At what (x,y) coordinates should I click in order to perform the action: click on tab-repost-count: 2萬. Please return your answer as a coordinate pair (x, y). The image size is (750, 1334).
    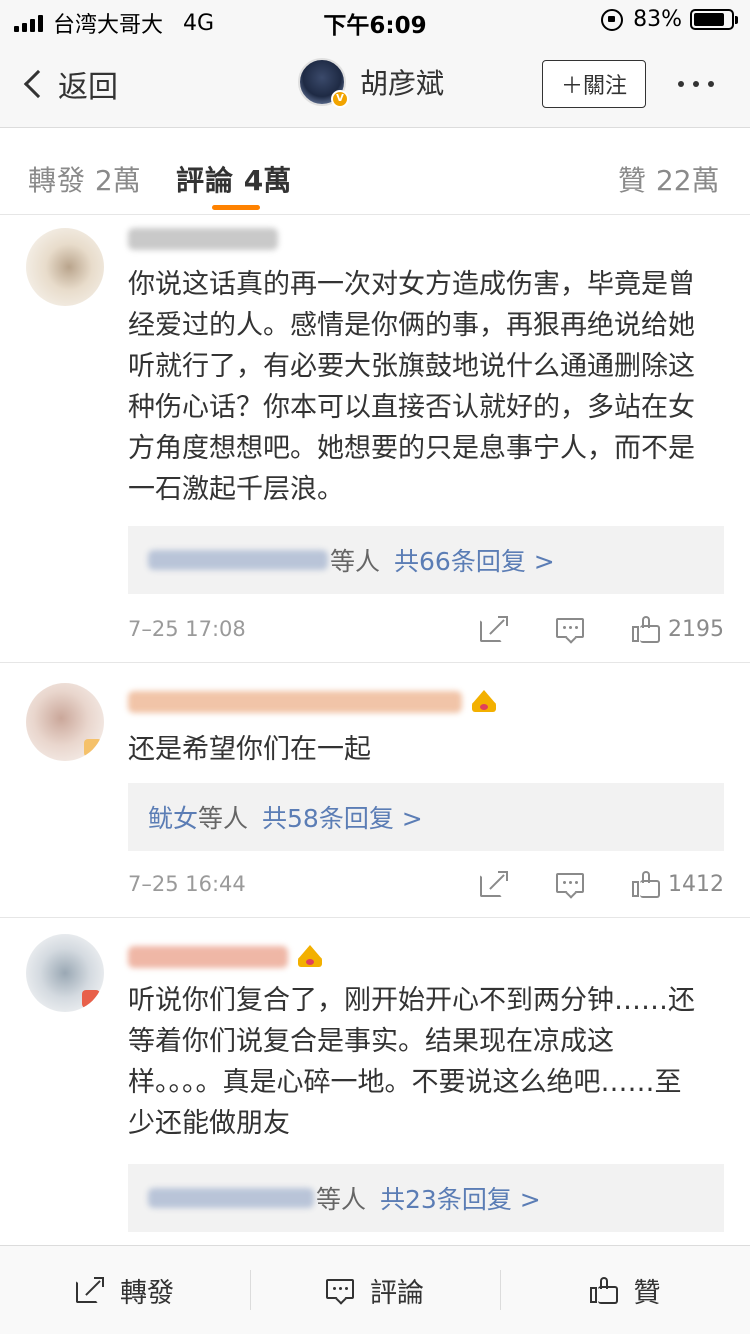
    Looking at the image, I should click on (117, 180).